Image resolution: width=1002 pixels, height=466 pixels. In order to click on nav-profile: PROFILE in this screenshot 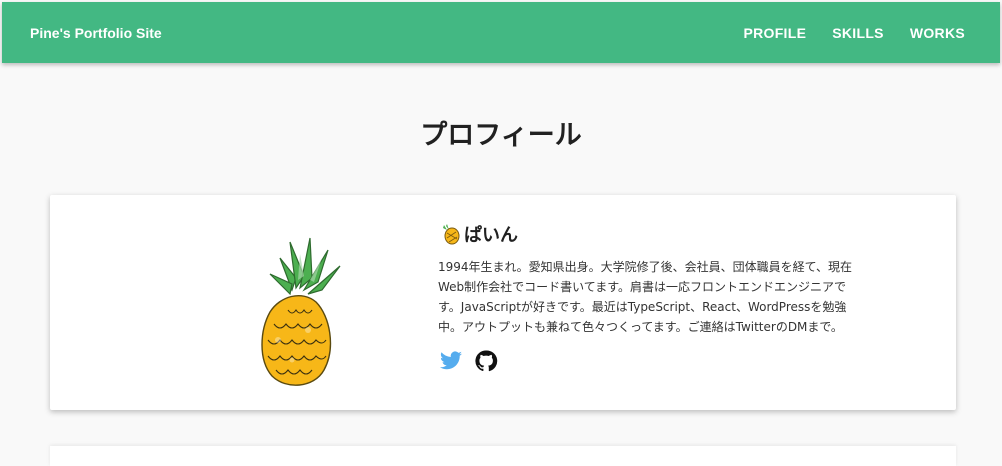, I will do `click(774, 33)`.